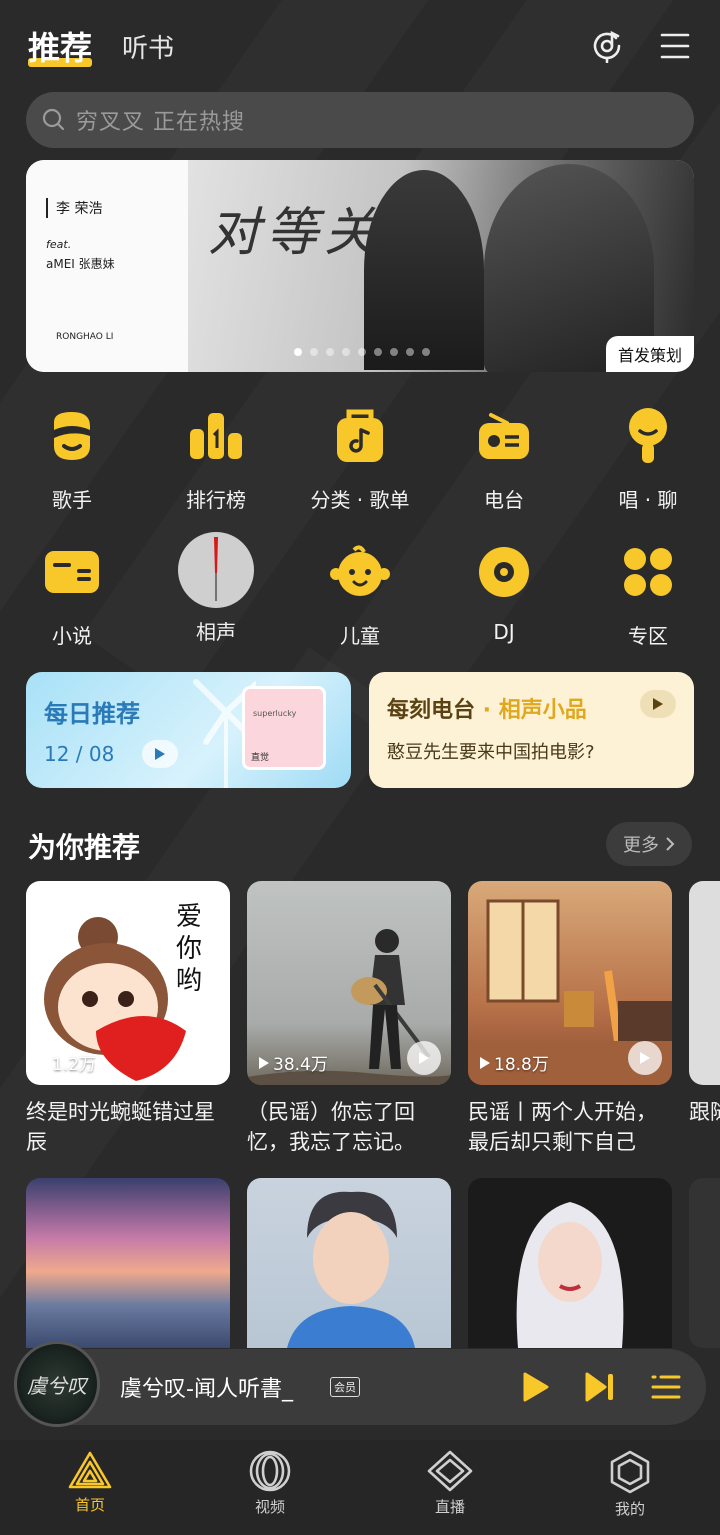  Describe the element at coordinates (148, 46) in the screenshot. I see `tab-audiobook: 听书` at that location.